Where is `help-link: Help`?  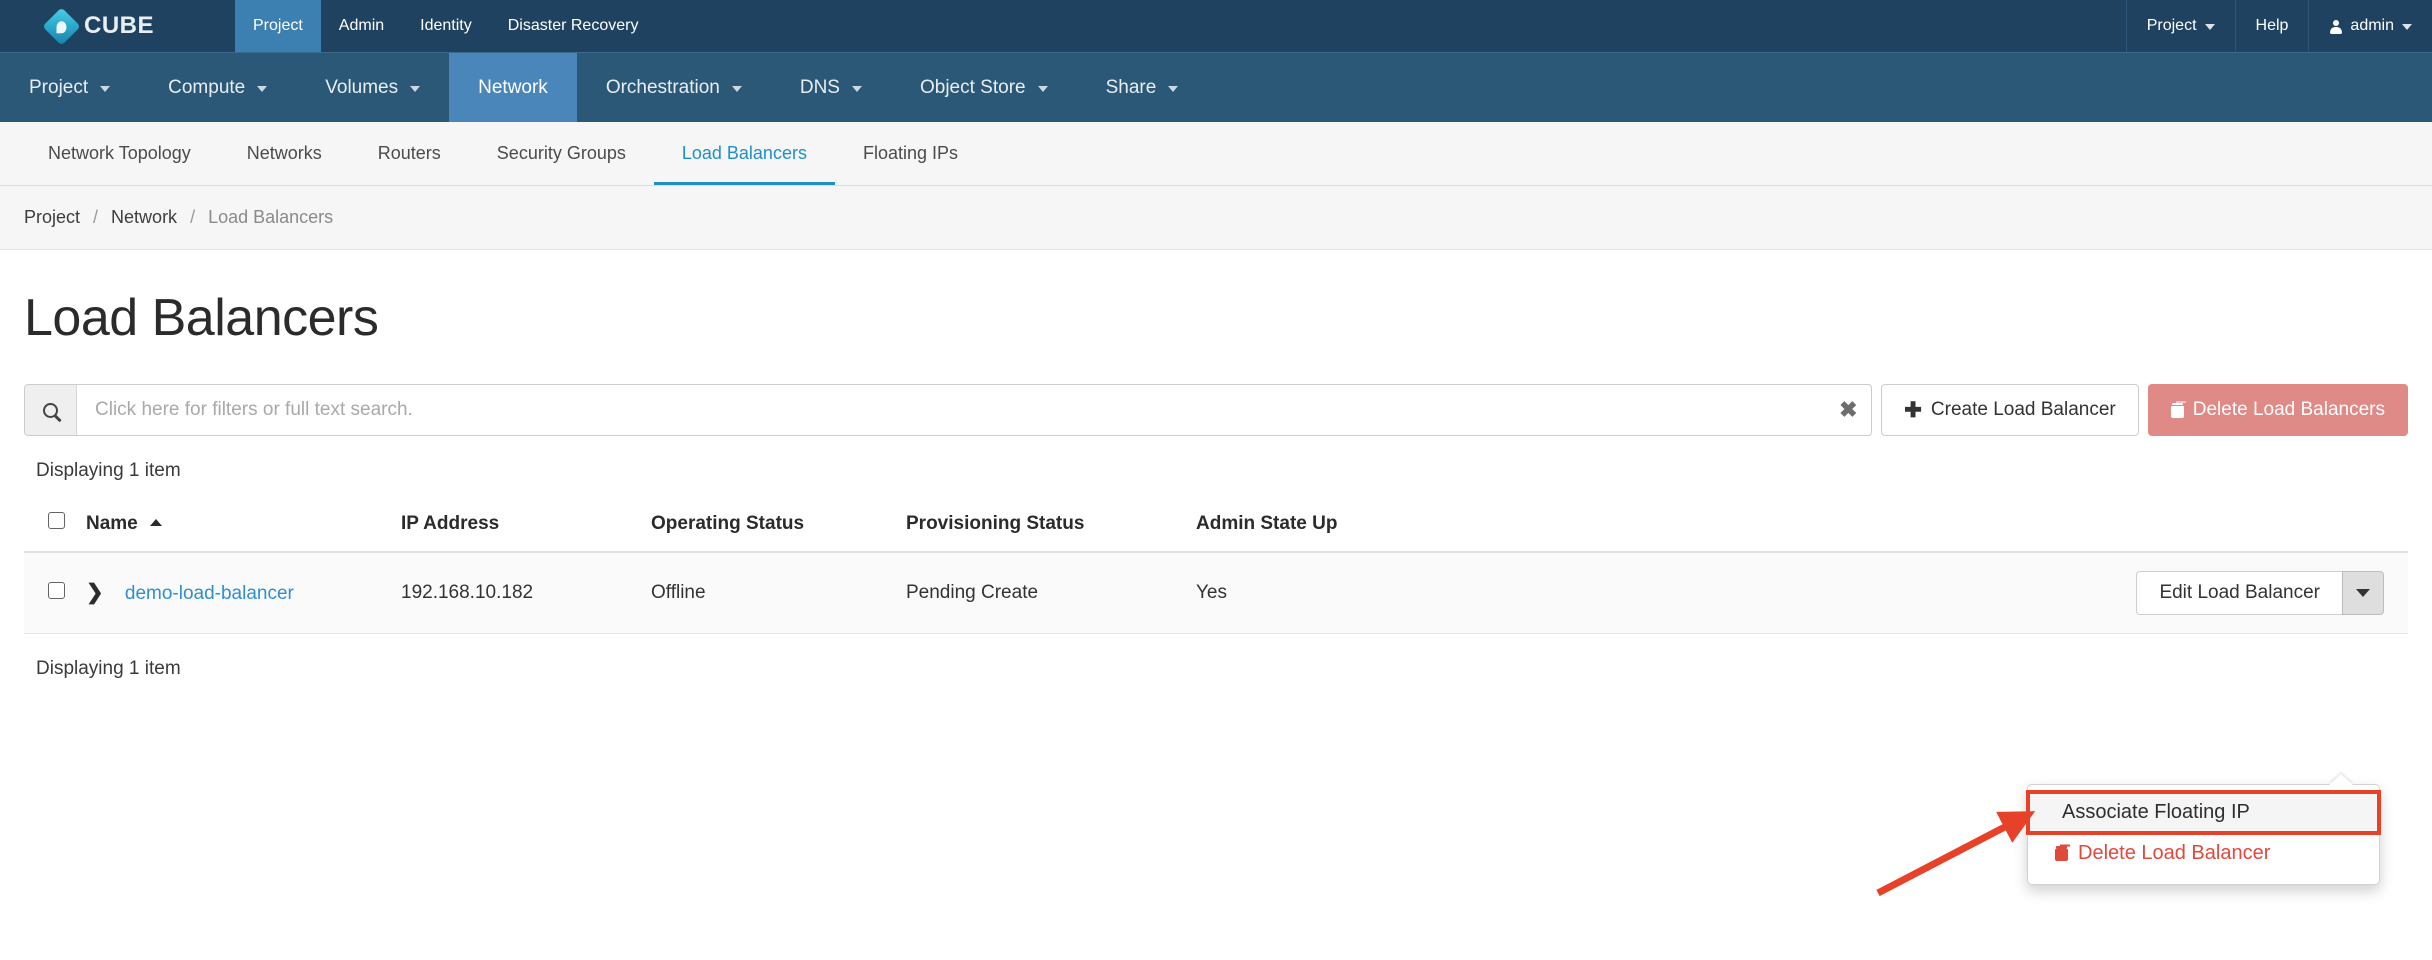
help-link: Help is located at coordinates (2271, 26).